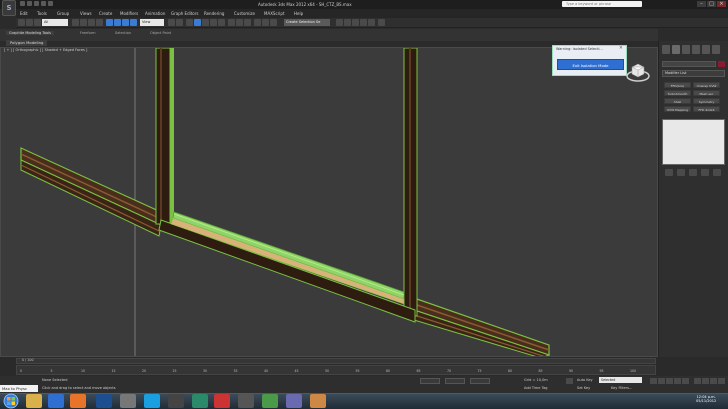 Image resolution: width=728 pixels, height=409 pixels. What do you see at coordinates (37, 22) in the screenshot?
I see `link-icon` at bounding box center [37, 22].